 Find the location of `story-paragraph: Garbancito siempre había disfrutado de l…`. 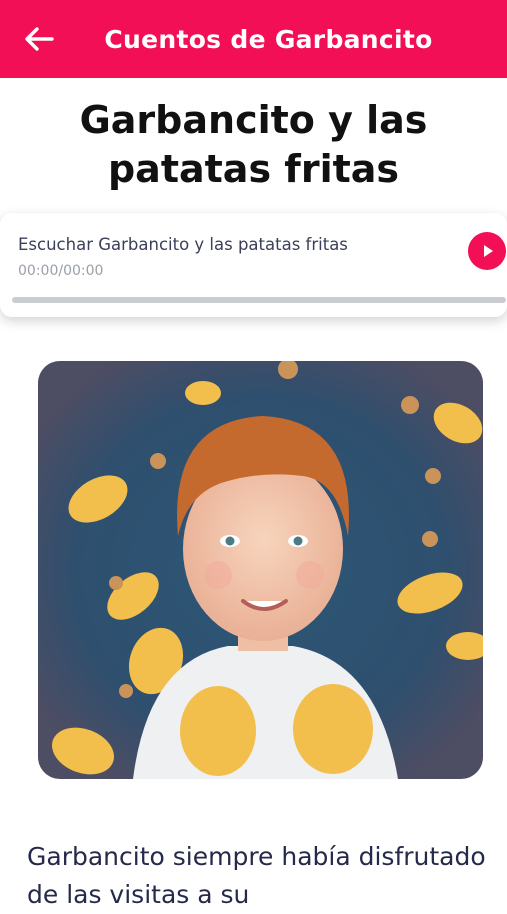

story-paragraph: Garbancito siempre había disfrutado de l… is located at coordinates (256, 875).